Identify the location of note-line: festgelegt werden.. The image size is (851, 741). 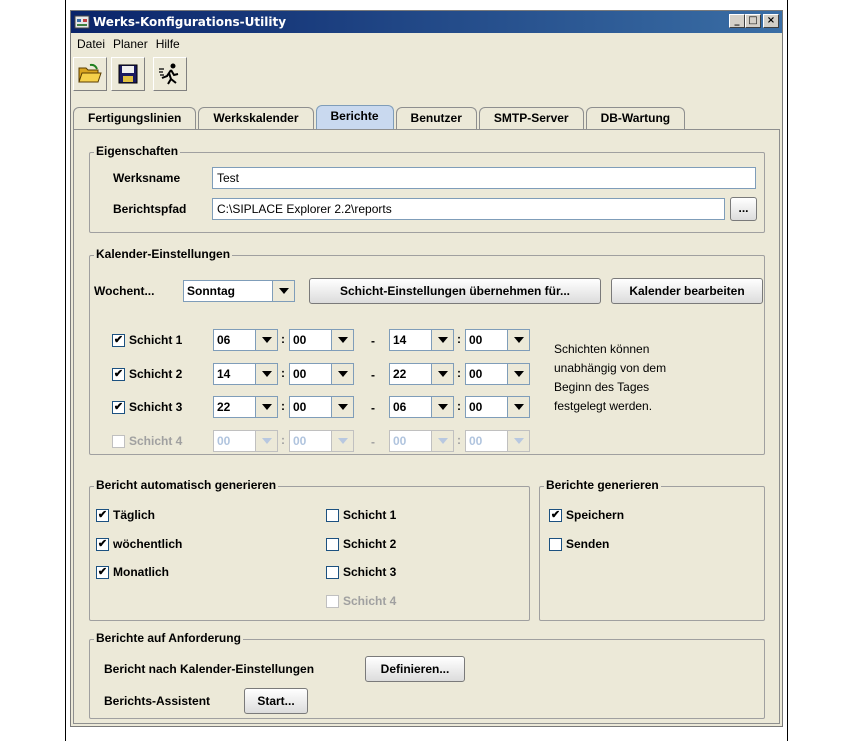
(603, 406).